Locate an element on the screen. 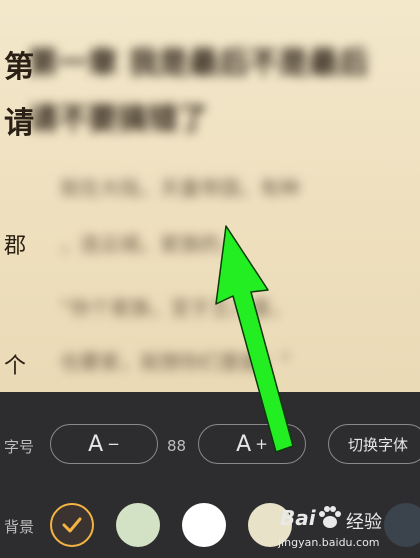 The width and height of the screenshot is (420, 558). increase-font-button: A + is located at coordinates (252, 444).